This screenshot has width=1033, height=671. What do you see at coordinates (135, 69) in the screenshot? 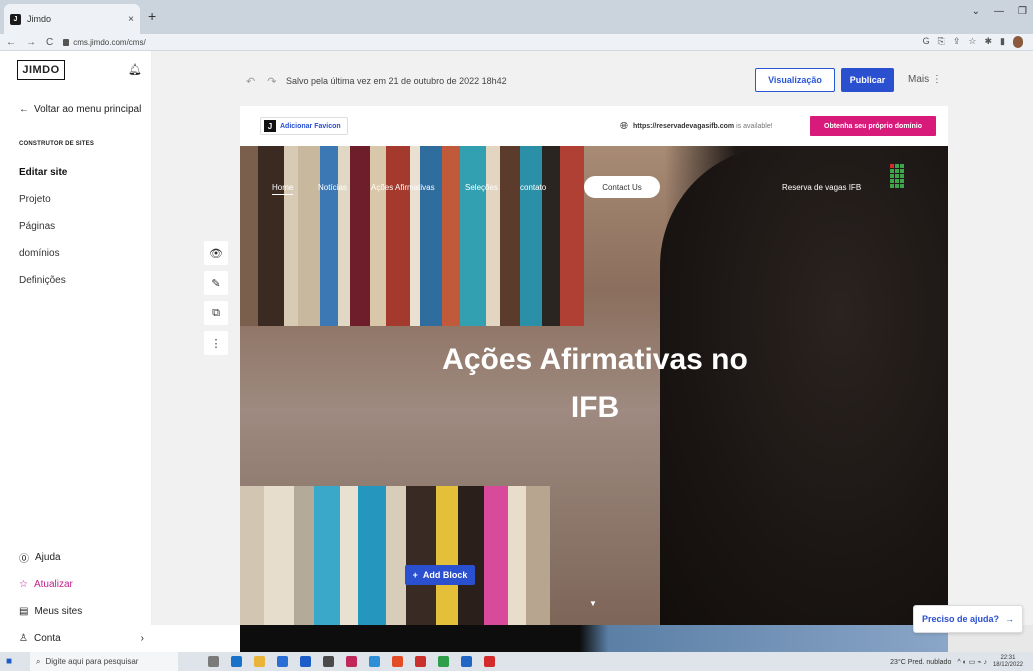
I see `bell-icon: 🔔︎` at bounding box center [135, 69].